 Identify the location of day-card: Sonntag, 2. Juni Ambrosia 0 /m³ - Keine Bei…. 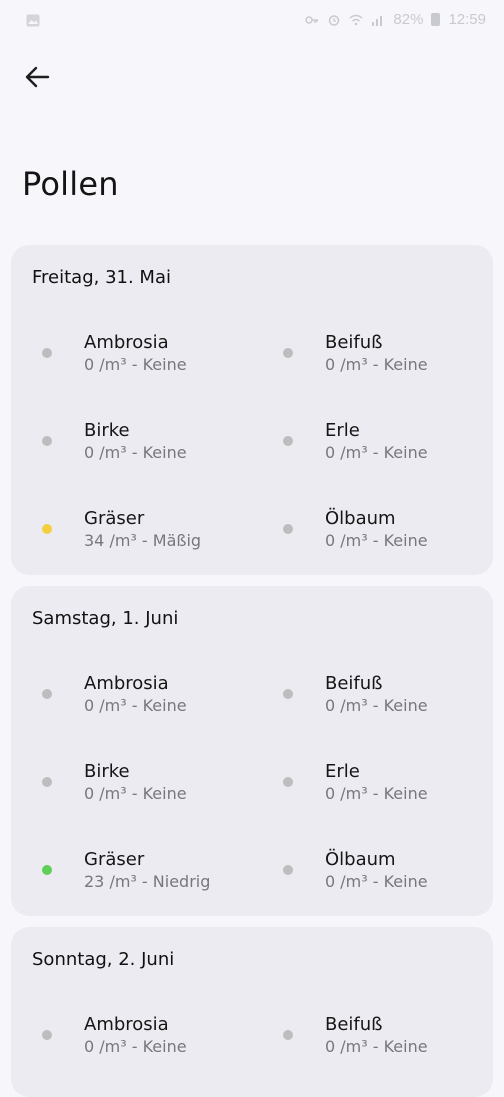
(252, 1012).